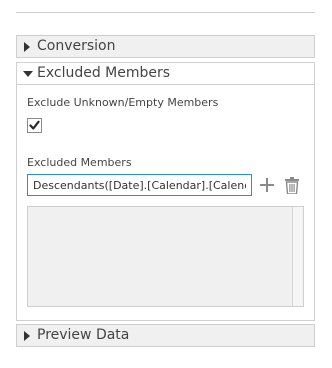 This screenshot has height=368, width=332. I want to click on member-expression-input, so click(139, 185).